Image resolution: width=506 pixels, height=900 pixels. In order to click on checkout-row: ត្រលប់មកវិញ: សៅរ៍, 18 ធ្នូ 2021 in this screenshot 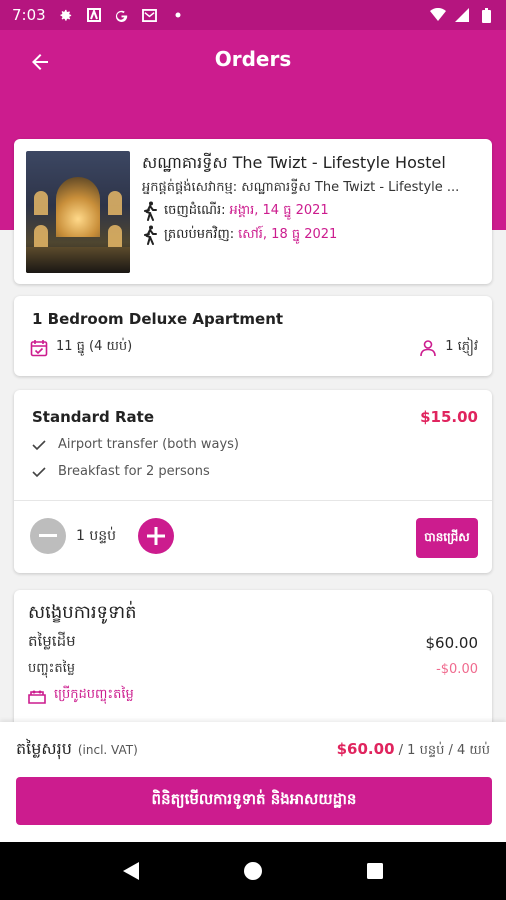, I will do `click(312, 235)`.